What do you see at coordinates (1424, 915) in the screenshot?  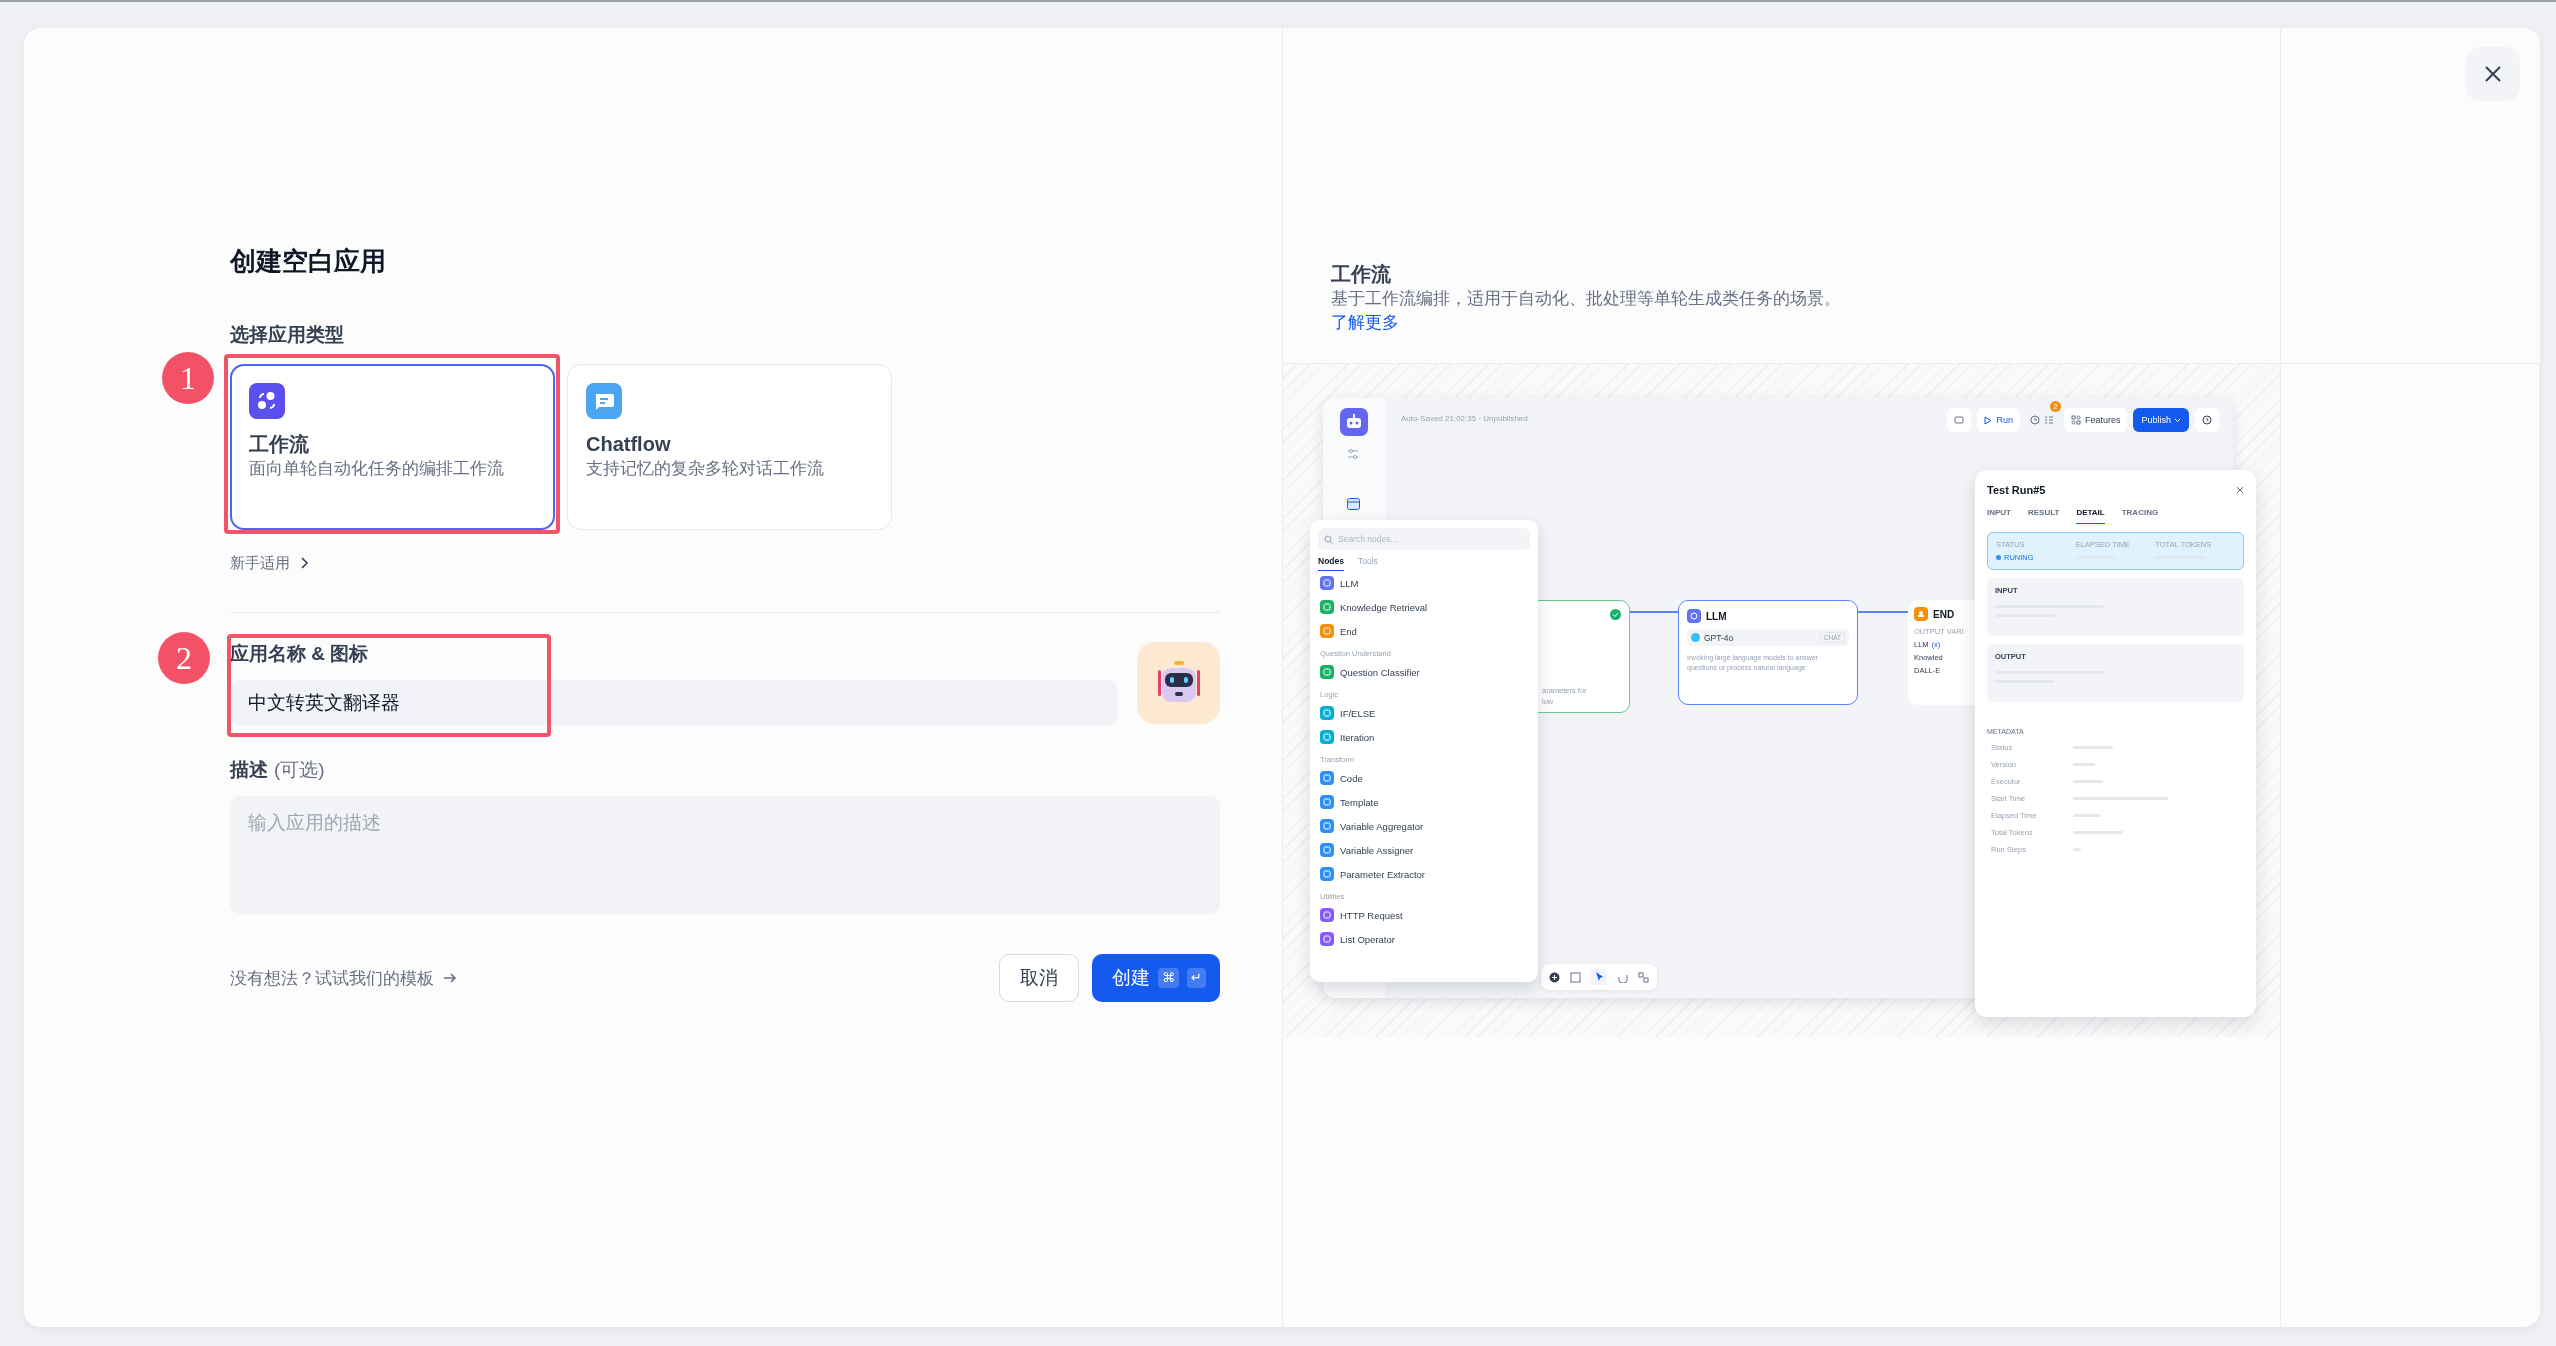 I see `palette-item: HTTP Request` at bounding box center [1424, 915].